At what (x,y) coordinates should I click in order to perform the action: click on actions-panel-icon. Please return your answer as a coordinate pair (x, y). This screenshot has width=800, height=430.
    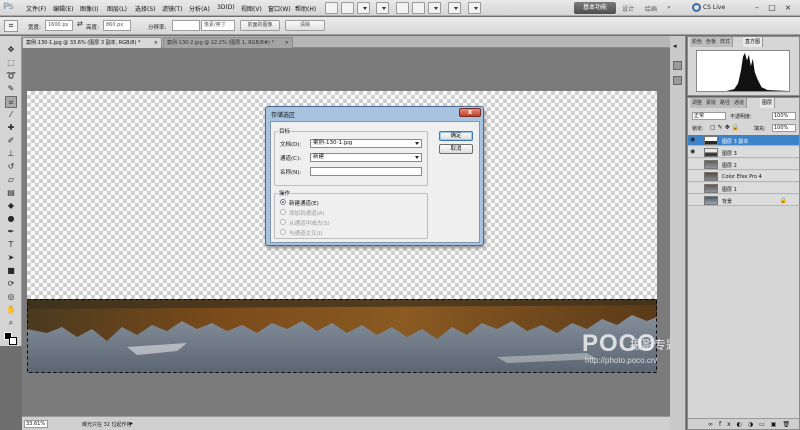
    Looking at the image, I should click on (677, 80).